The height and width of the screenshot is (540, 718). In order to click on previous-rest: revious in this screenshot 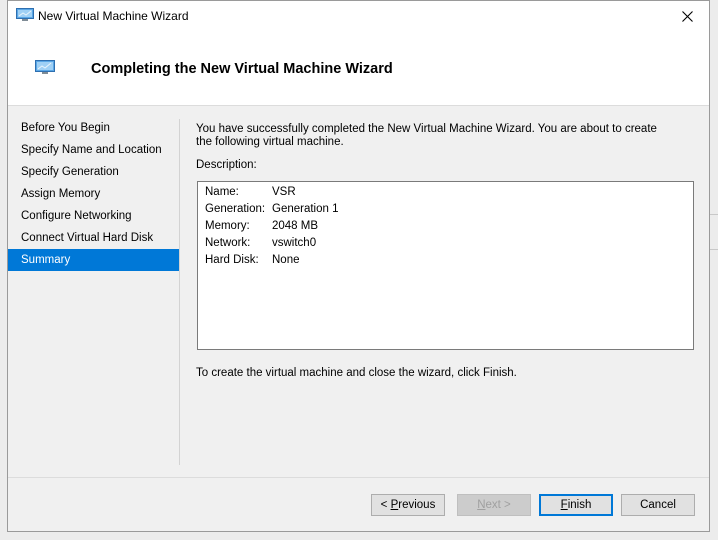, I will do `click(417, 505)`.